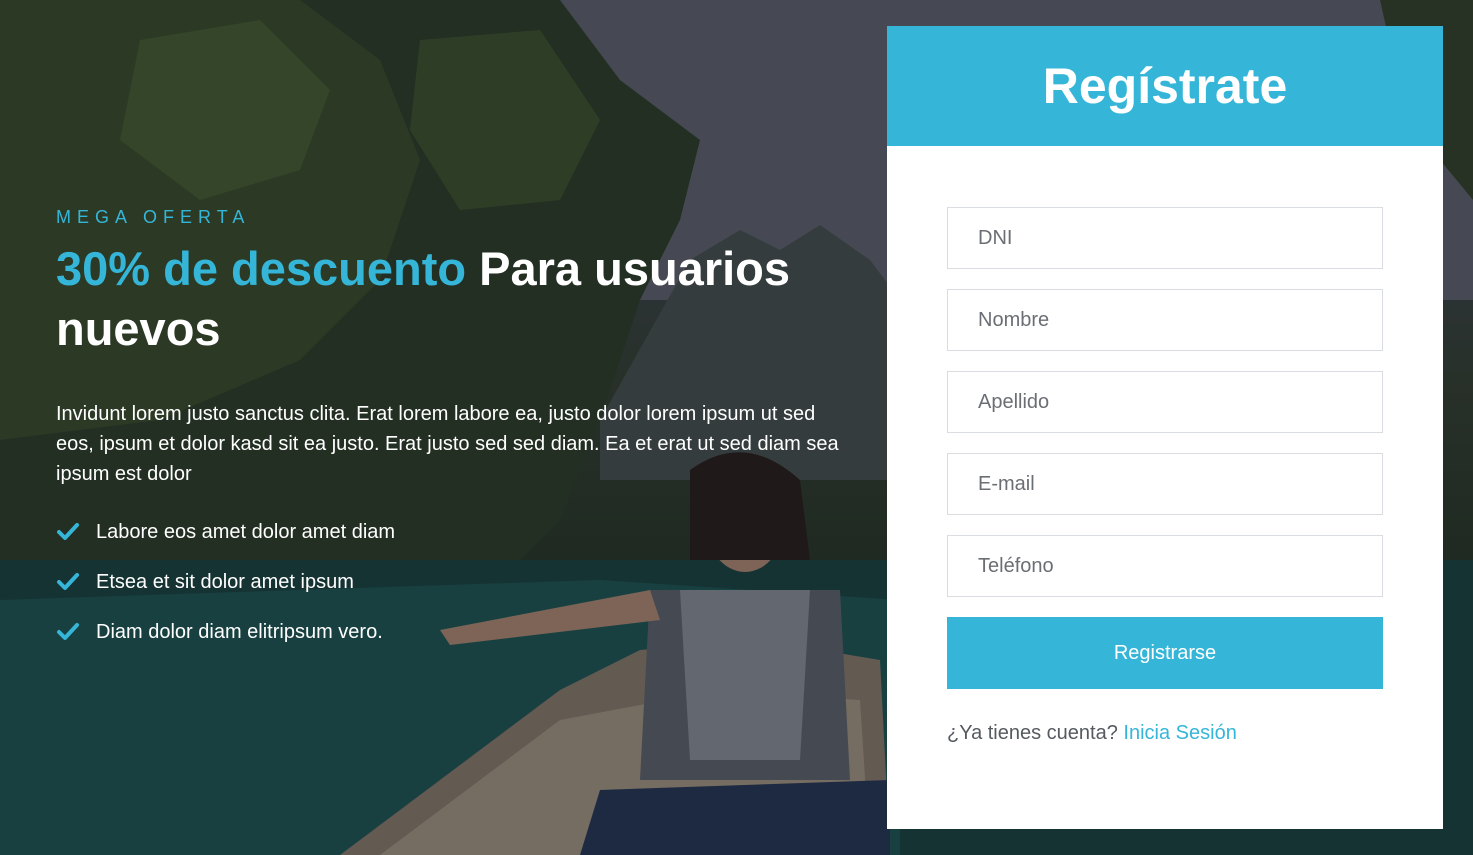 The width and height of the screenshot is (1473, 855). I want to click on form-title: Regístrate, so click(1165, 86).